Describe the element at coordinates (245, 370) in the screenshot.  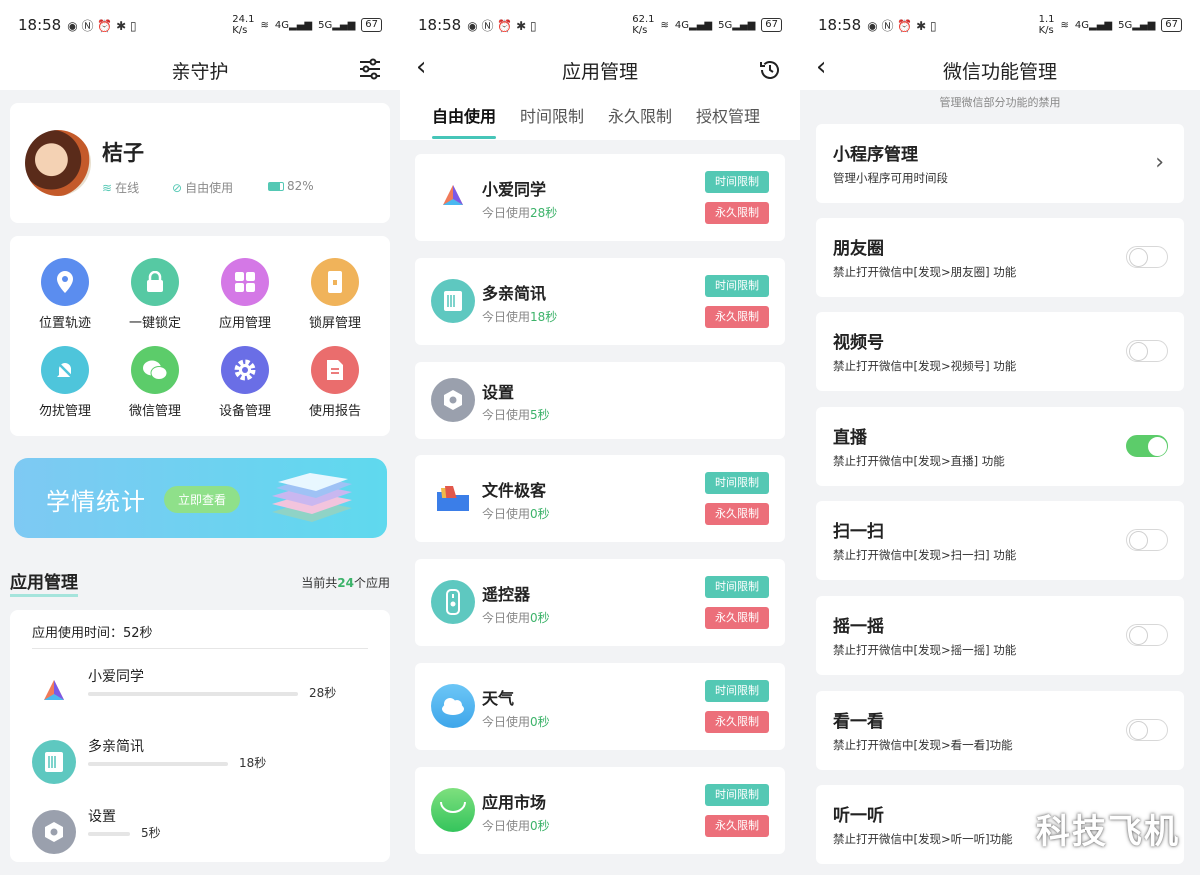
I see `gear-icon` at that location.